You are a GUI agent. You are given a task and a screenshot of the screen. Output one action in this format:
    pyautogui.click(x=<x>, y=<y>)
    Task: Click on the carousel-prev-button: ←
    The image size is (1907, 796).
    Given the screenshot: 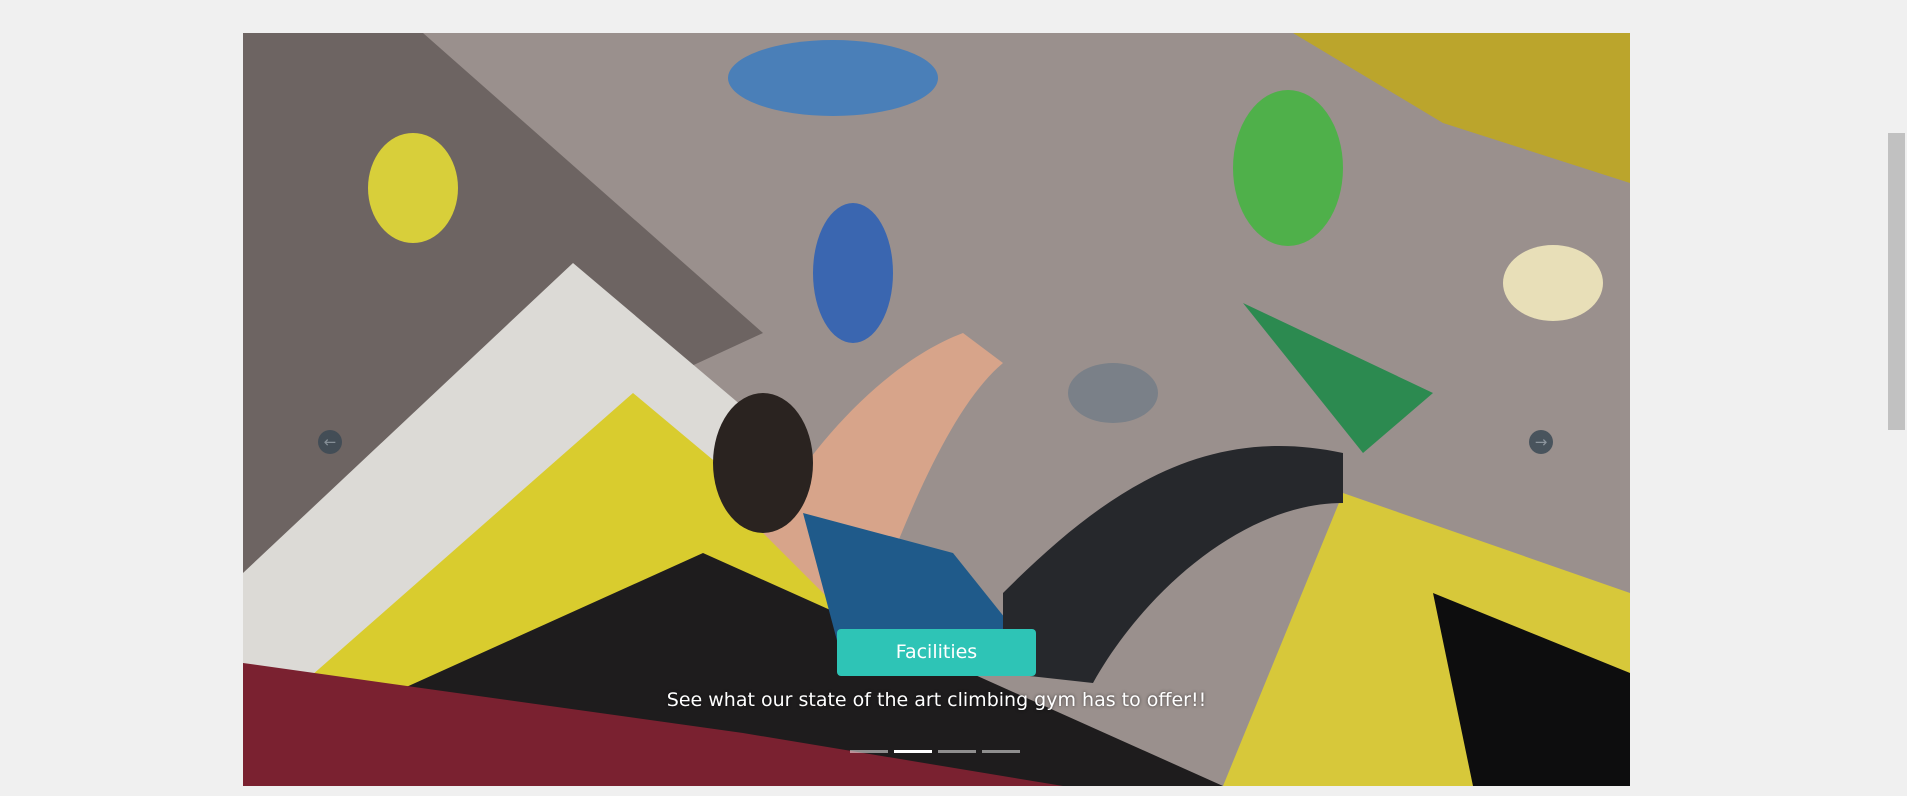 What is the action you would take?
    pyautogui.click(x=330, y=442)
    